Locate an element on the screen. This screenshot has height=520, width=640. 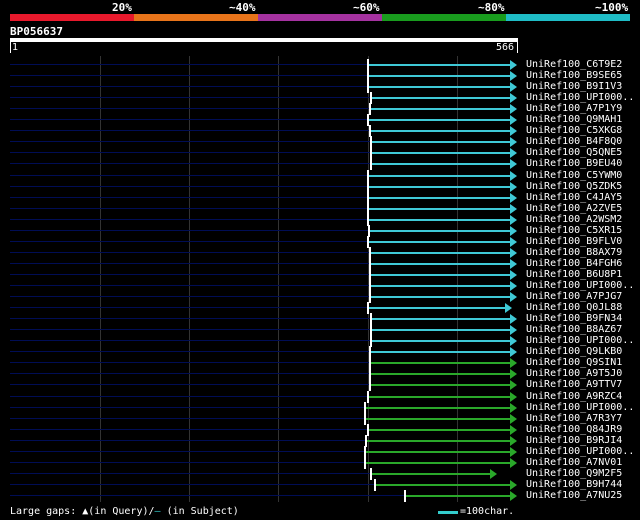
hit-label: UniRef100_B4F8Q0 is located at coordinates (574, 141).